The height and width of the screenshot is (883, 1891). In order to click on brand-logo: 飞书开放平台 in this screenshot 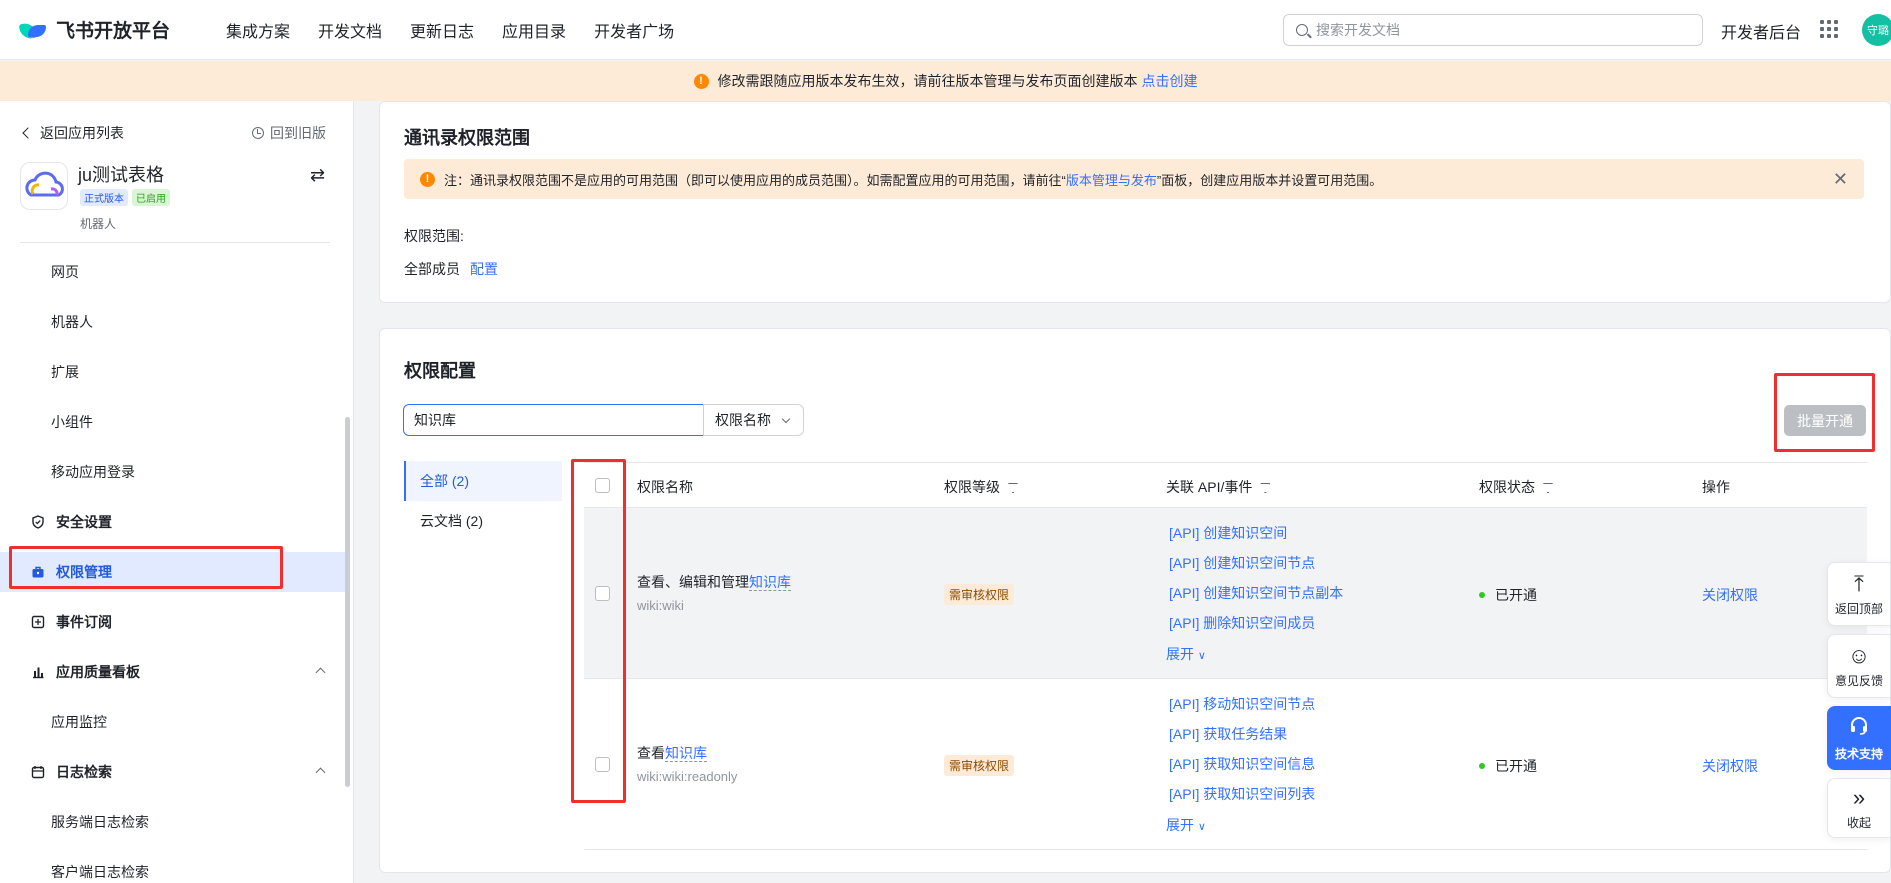, I will do `click(112, 29)`.